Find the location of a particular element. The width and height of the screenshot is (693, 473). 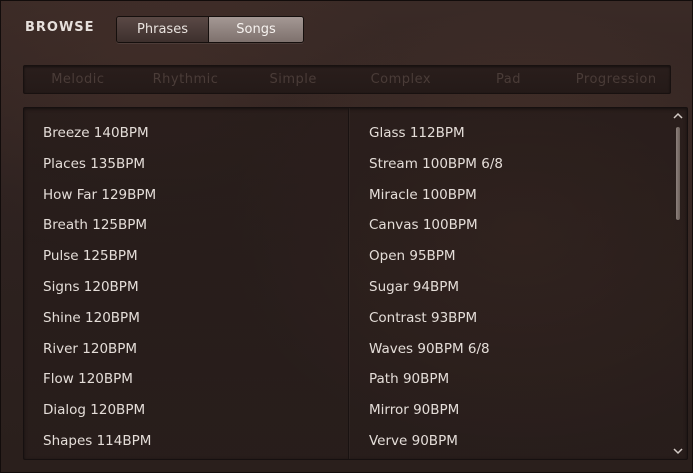

list-item: Contrast 93BPM is located at coordinates (436, 318).